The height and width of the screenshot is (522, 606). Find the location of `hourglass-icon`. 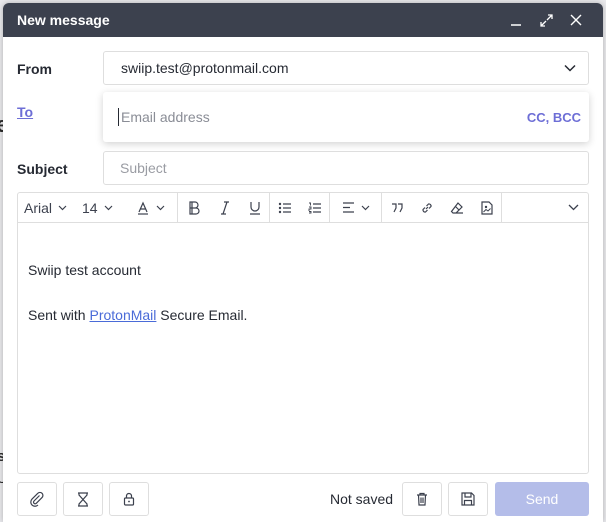

hourglass-icon is located at coordinates (83, 499).